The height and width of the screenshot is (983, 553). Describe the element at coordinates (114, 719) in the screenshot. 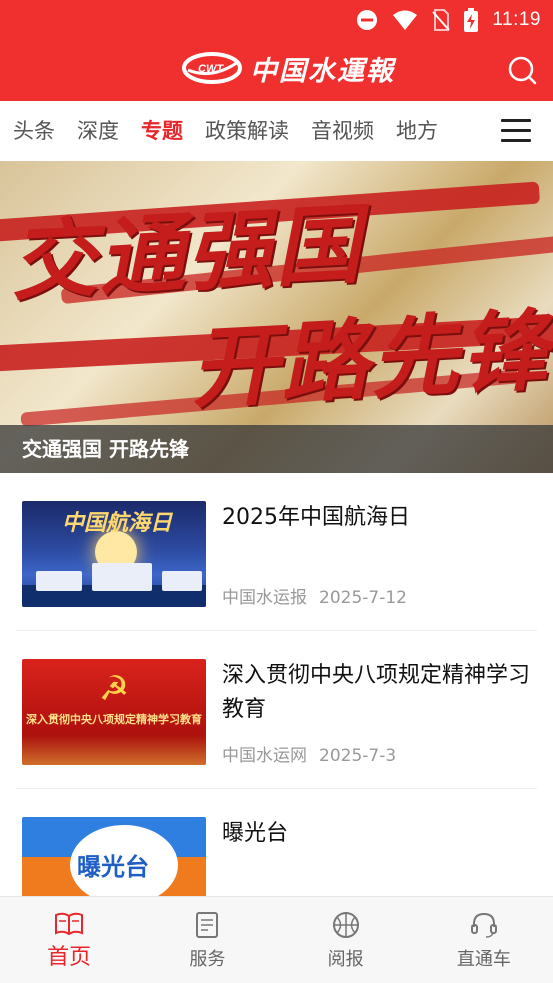

I see `thumbnail-text: 深入贯彻中央八项规定精神学习教育` at that location.